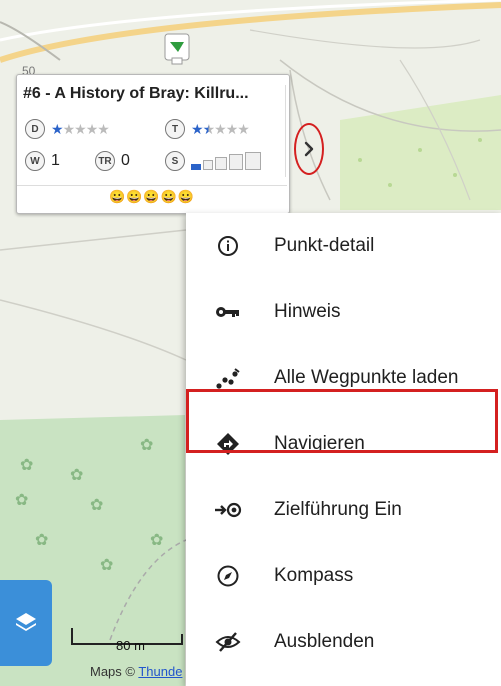 This screenshot has height=686, width=501. What do you see at coordinates (228, 510) in the screenshot?
I see `guidance-icon` at bounding box center [228, 510].